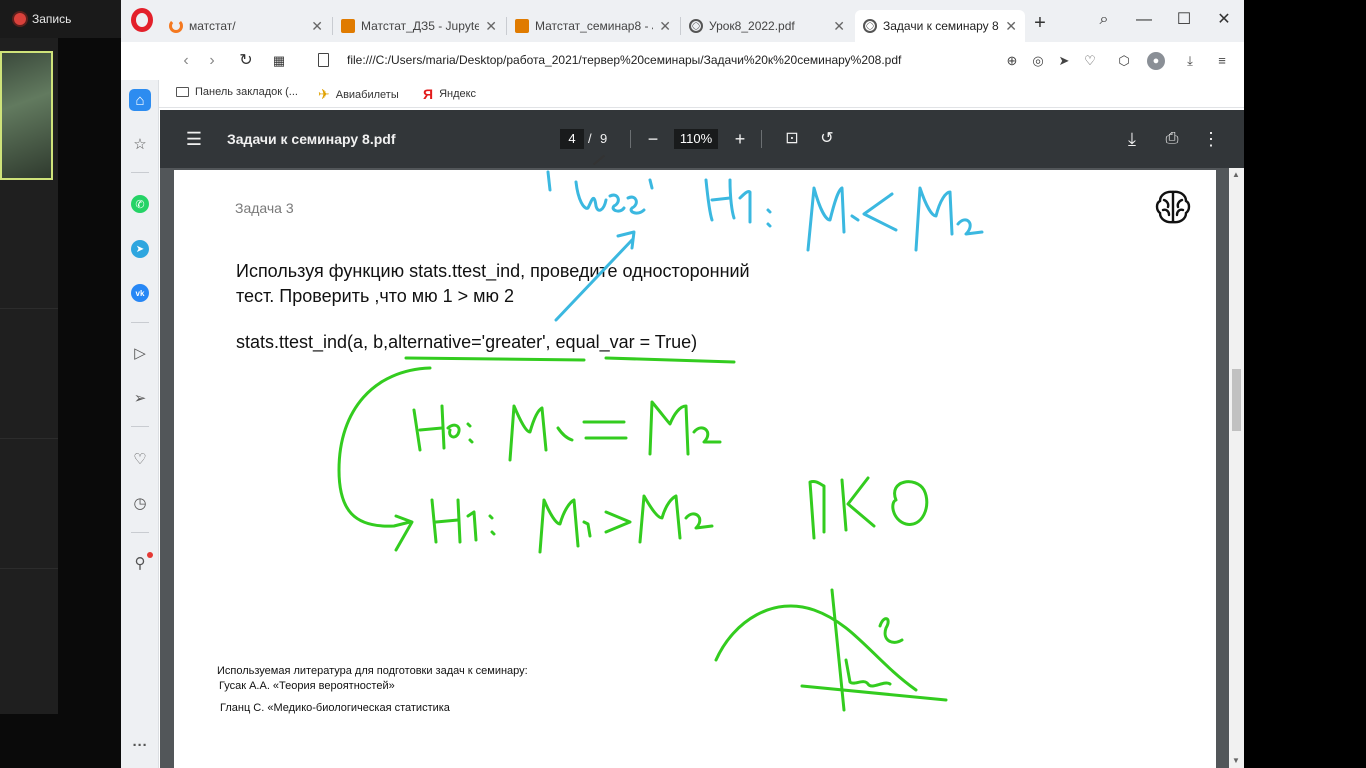  Describe the element at coordinates (1156, 61) in the screenshot. I see `profile-icon: ●` at that location.